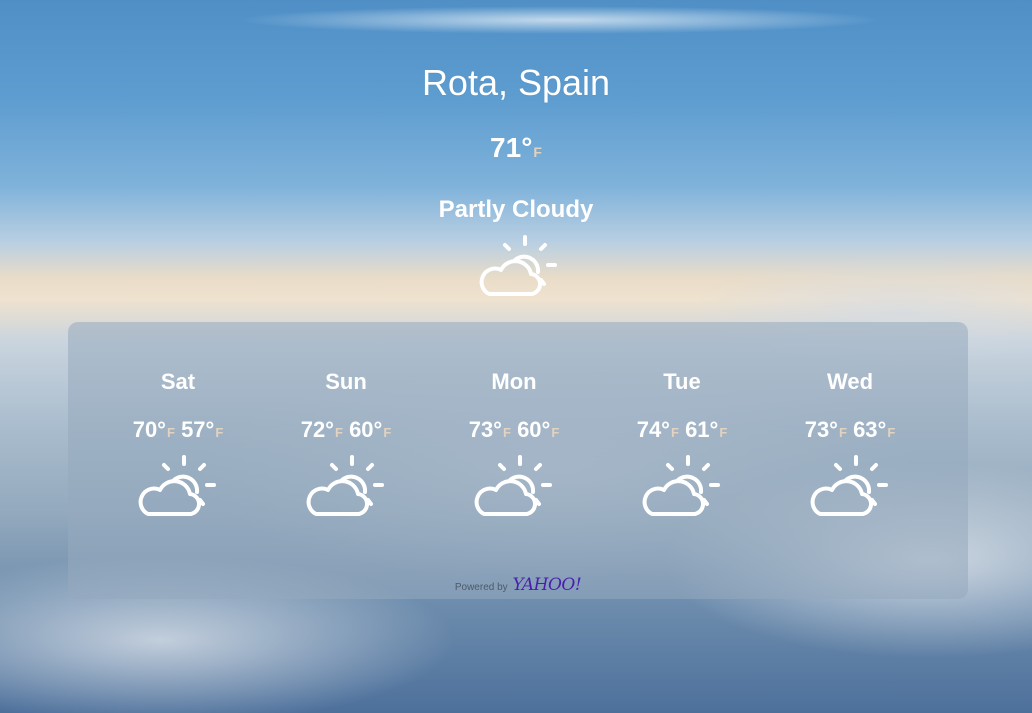  I want to click on high-temp: 70°, so click(149, 429).